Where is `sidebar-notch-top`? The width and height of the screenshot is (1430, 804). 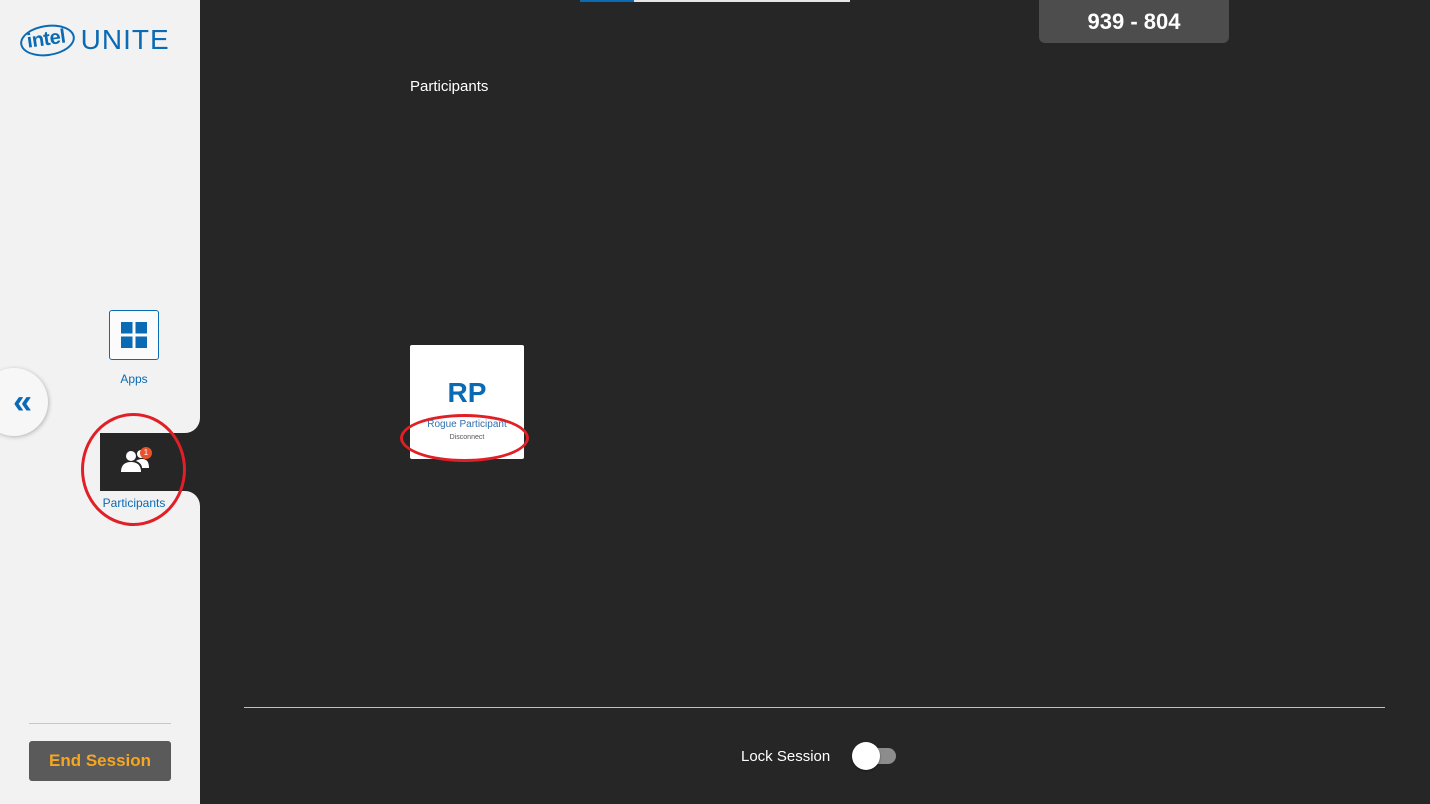
sidebar-notch-top is located at coordinates (192, 425).